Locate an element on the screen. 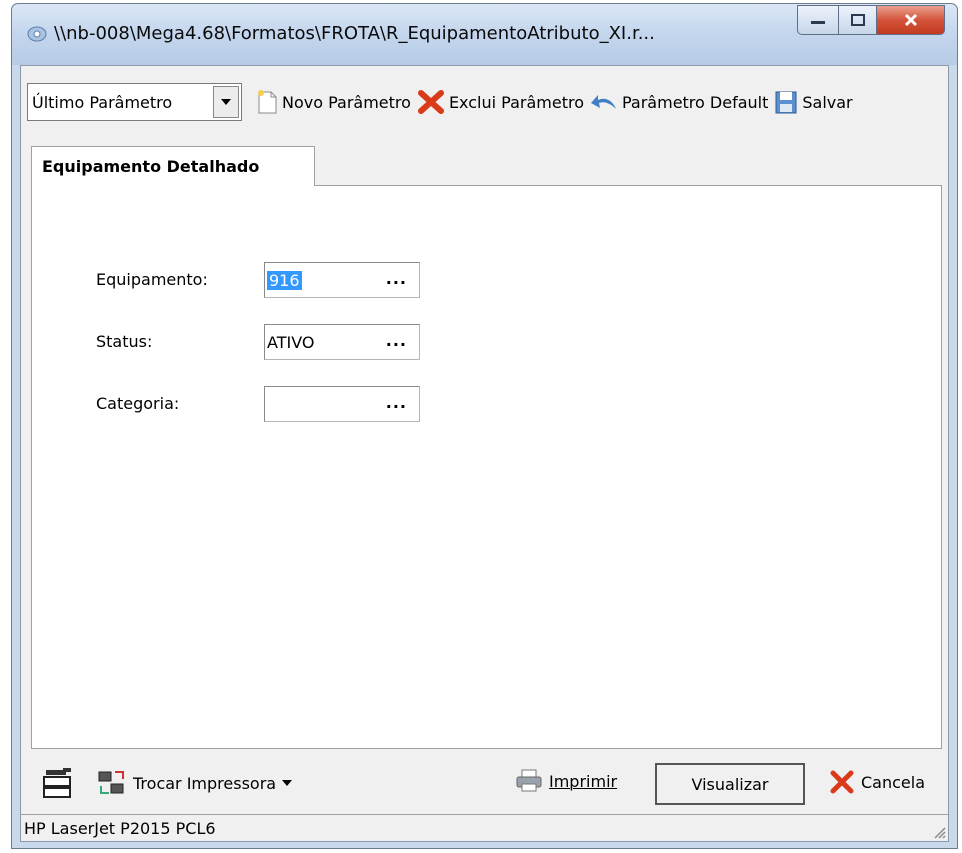 The width and height of the screenshot is (962, 853). tab-label: Equipamento Detalhado is located at coordinates (151, 166).